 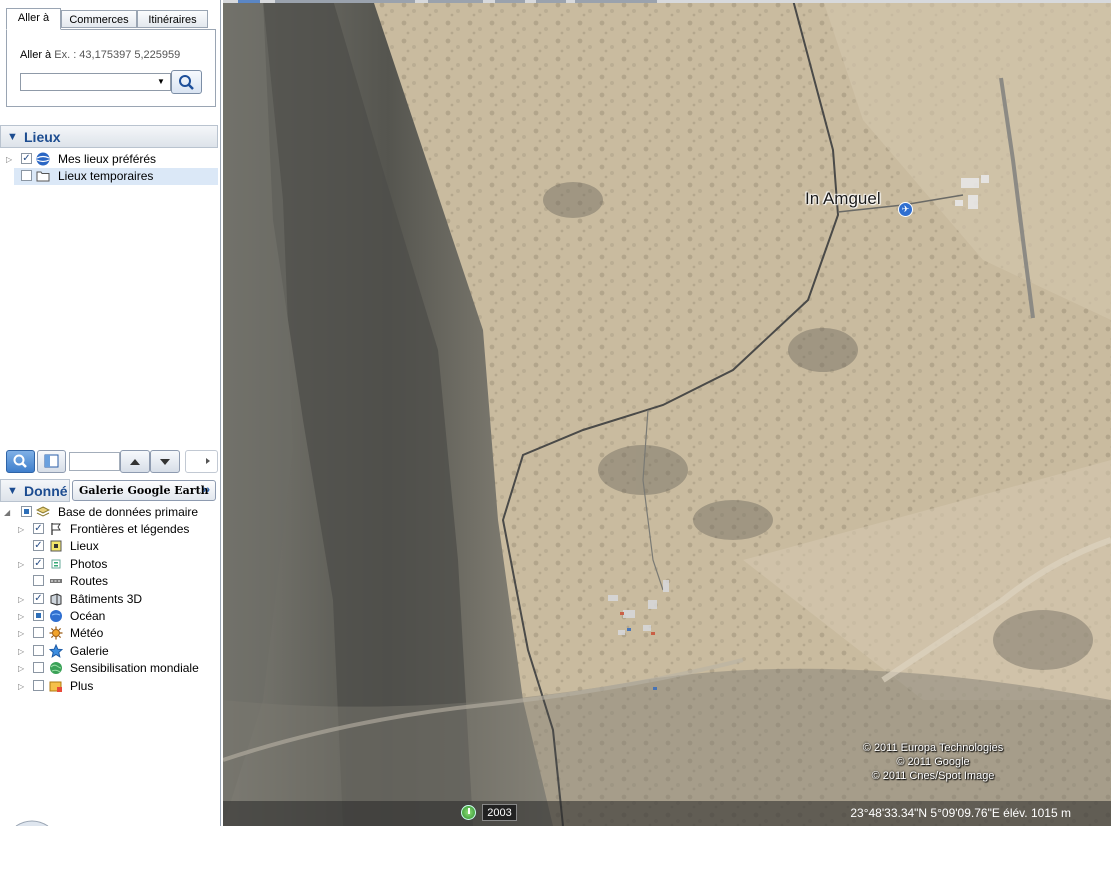 I want to click on arrow-down-icon, so click(x=165, y=462).